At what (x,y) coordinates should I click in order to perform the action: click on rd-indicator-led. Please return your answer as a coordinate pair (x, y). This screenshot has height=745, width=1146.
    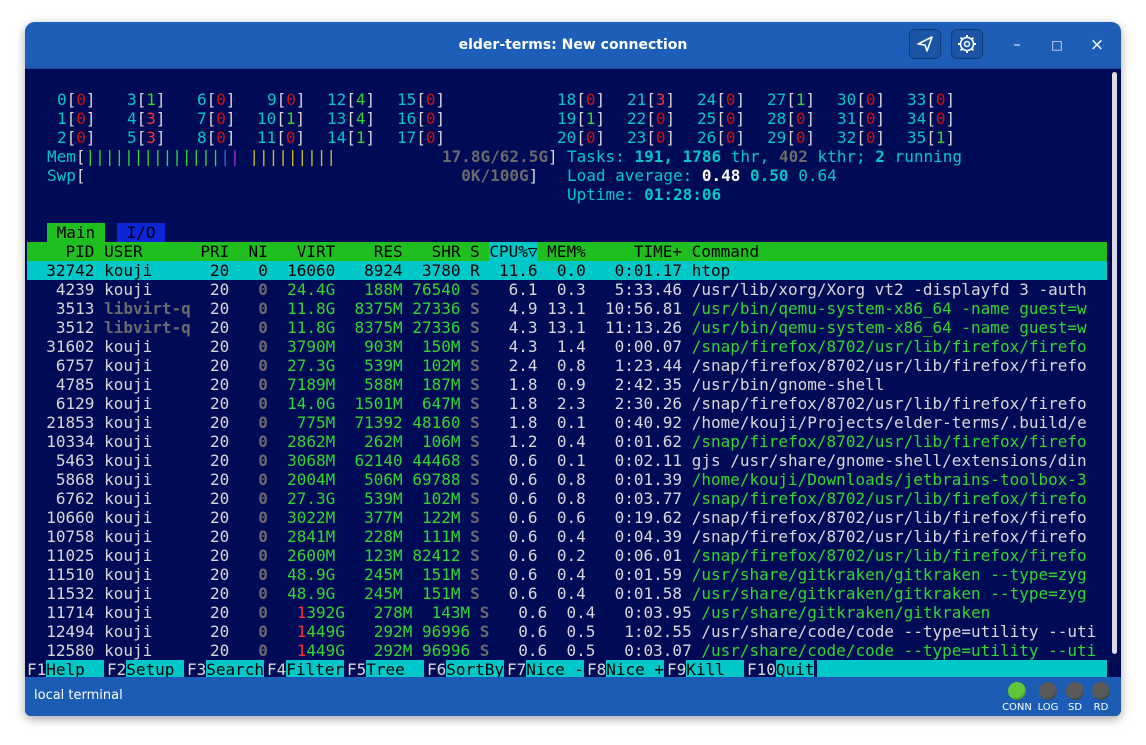
    Looking at the image, I should click on (1101, 691).